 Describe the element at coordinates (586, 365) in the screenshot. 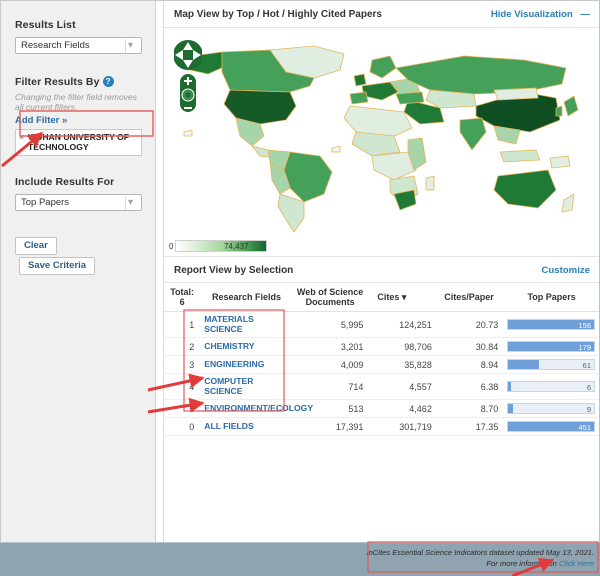

I see `top-papers-value: 61` at that location.